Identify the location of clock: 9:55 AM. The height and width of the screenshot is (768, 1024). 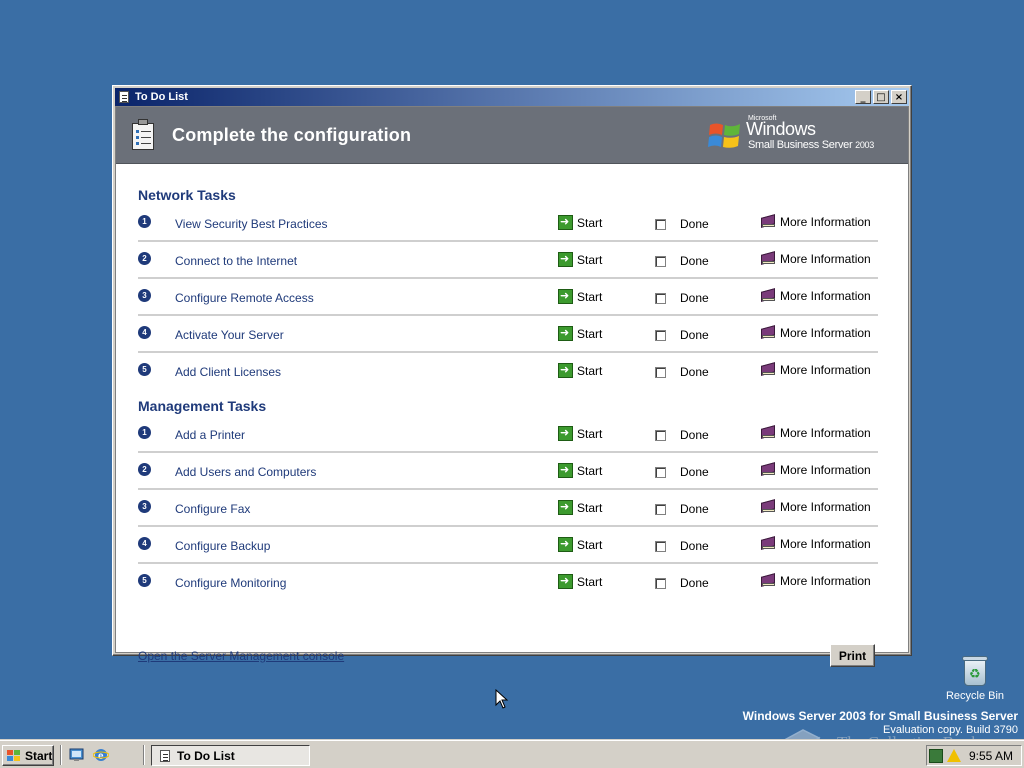
(991, 756).